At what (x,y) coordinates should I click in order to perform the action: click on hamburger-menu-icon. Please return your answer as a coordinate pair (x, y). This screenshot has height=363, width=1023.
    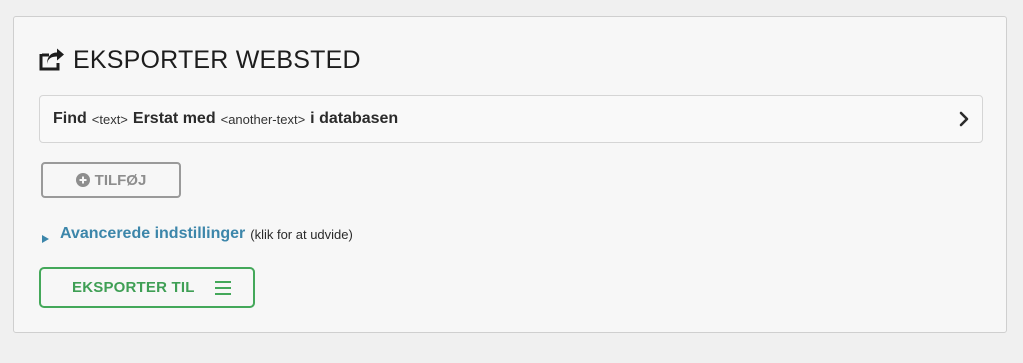
    Looking at the image, I should click on (223, 288).